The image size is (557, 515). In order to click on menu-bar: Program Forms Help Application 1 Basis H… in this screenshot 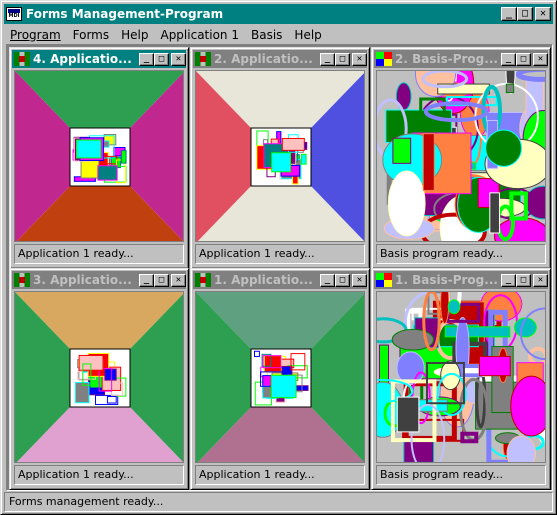, I will do `click(278, 34)`.